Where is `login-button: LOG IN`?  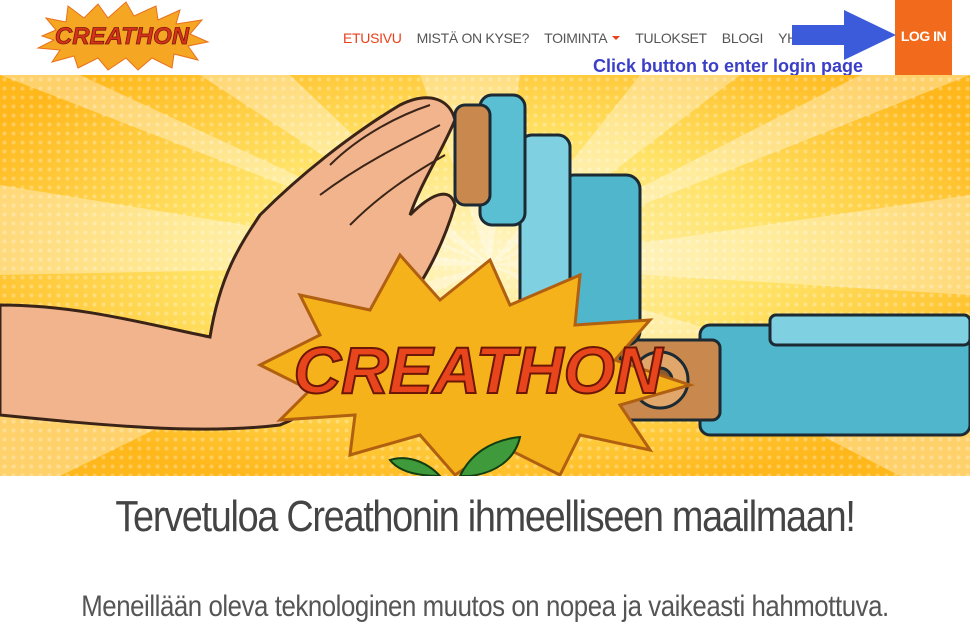
login-button: LOG IN is located at coordinates (923, 37).